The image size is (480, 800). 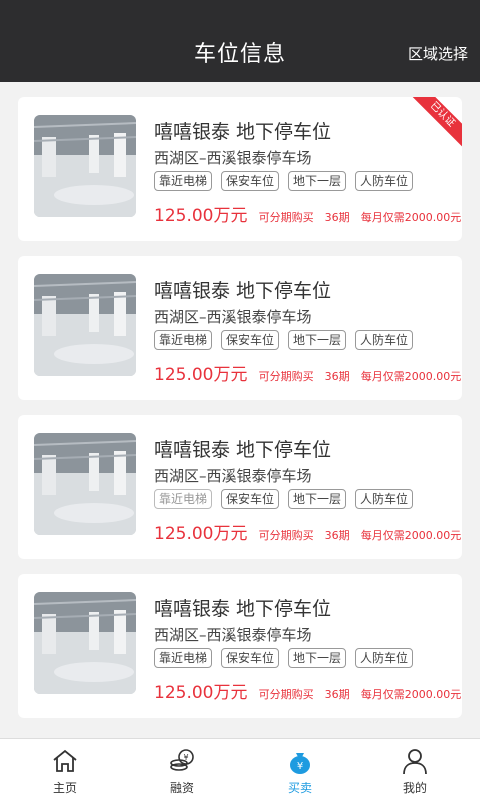 What do you see at coordinates (415, 762) in the screenshot?
I see `user-icon` at bounding box center [415, 762].